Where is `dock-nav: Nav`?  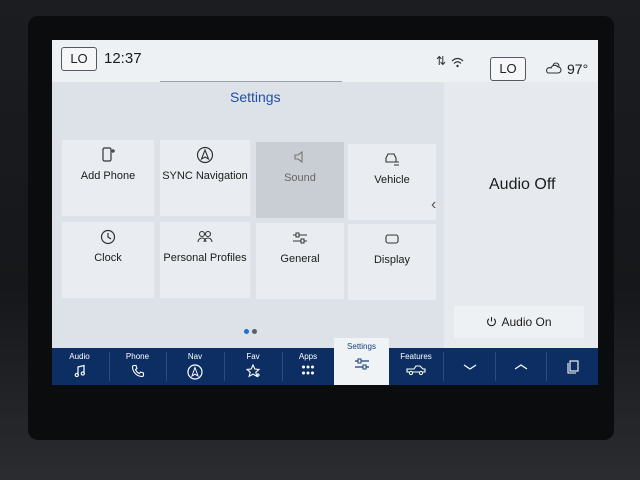 dock-nav: Nav is located at coordinates (195, 366).